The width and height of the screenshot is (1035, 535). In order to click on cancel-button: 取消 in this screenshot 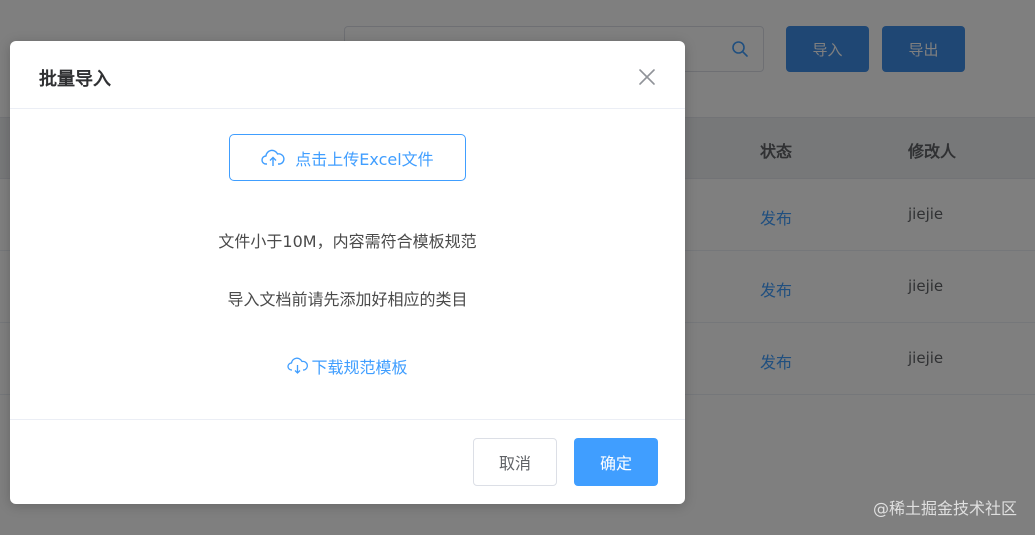, I will do `click(515, 462)`.